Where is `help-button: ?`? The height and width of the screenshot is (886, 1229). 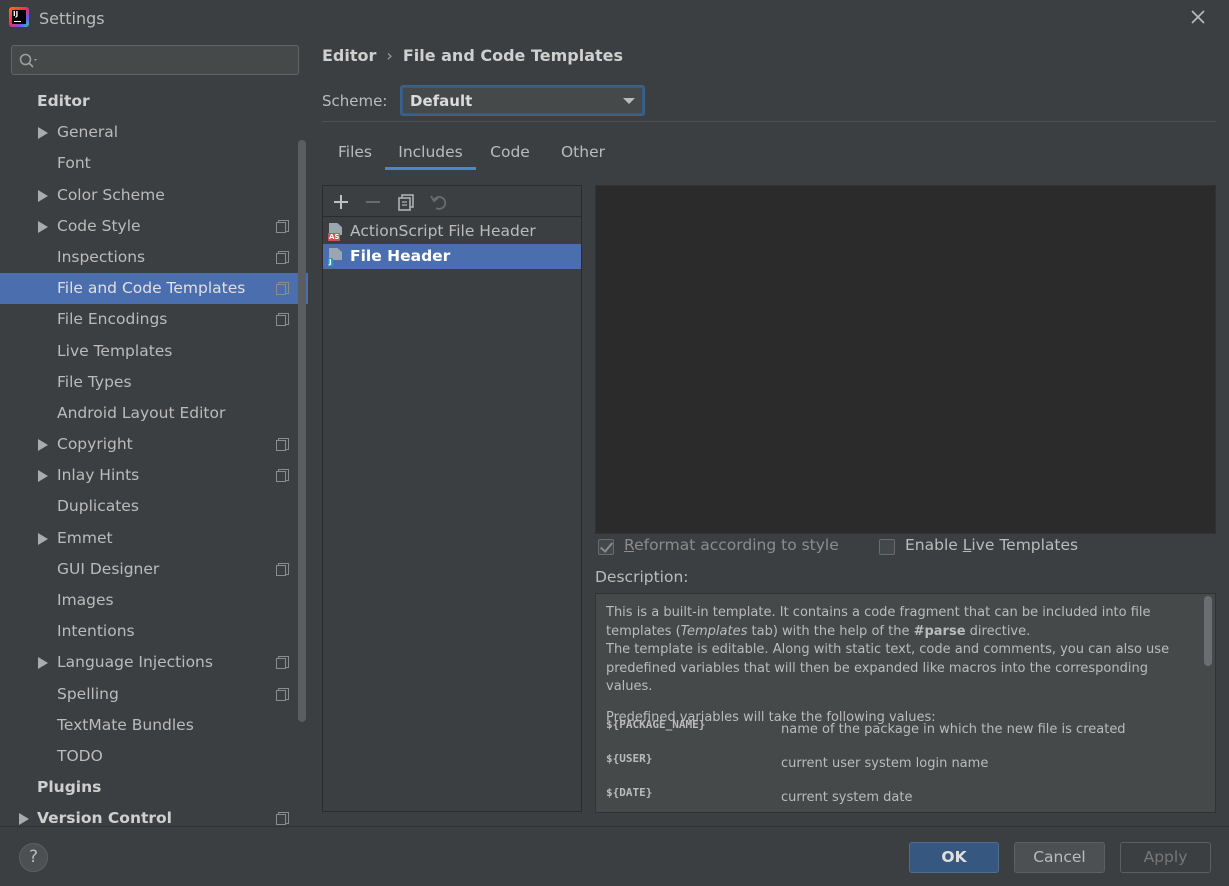
help-button: ? is located at coordinates (33, 857).